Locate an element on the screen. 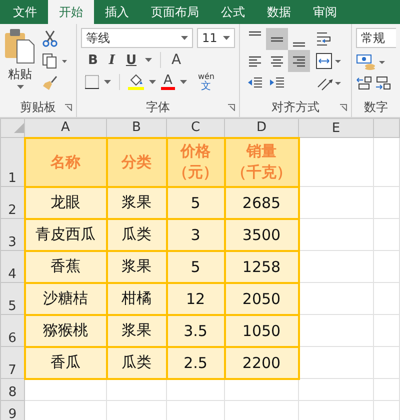 This screenshot has width=400, height=420. row-header: 1 is located at coordinates (12, 162).